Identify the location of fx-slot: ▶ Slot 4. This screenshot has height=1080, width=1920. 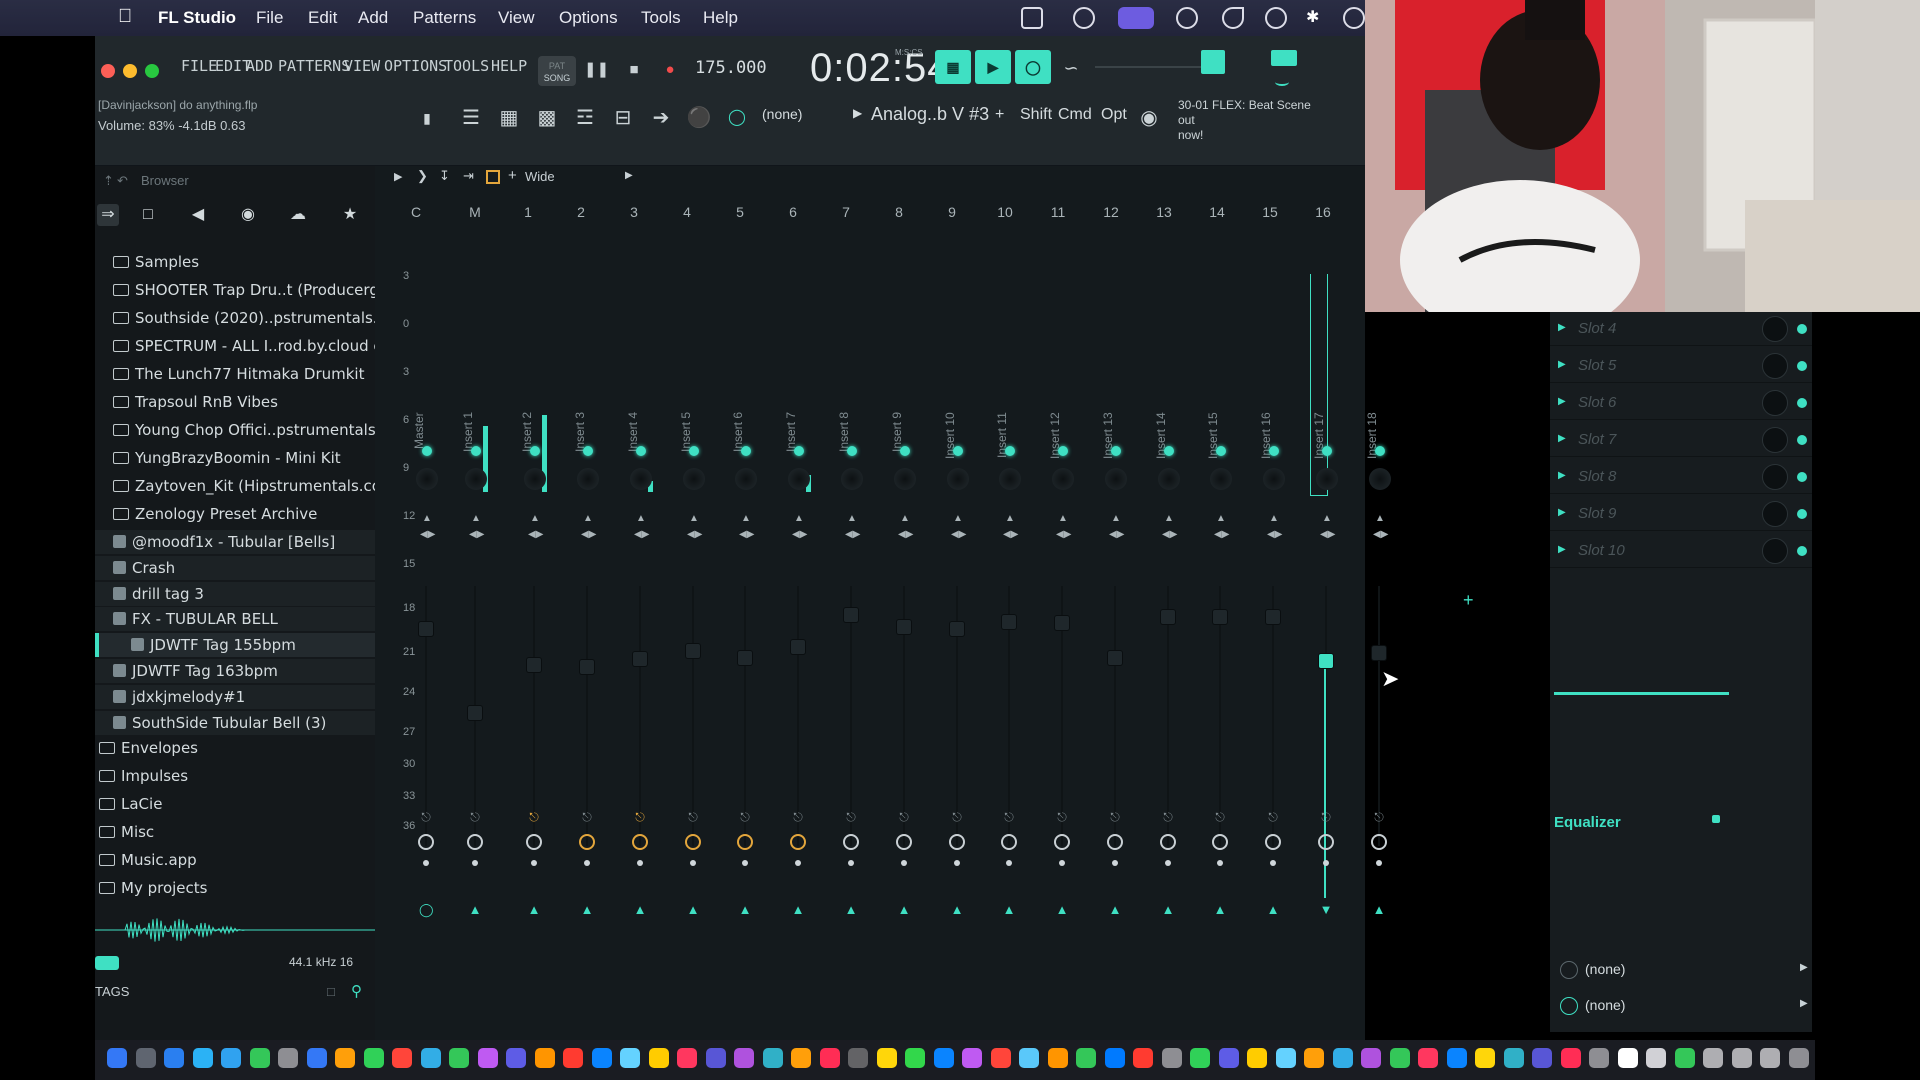
(1681, 329).